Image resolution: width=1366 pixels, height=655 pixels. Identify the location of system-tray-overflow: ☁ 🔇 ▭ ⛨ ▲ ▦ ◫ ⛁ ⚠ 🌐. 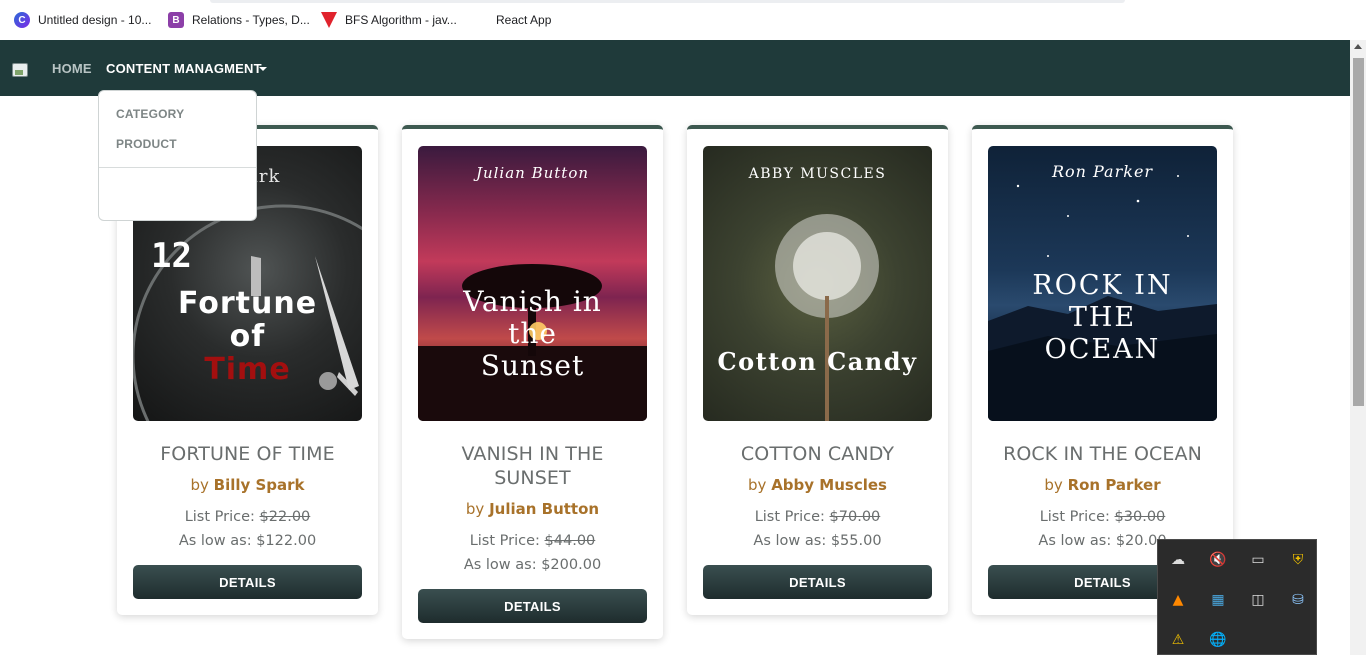
(1237, 597).